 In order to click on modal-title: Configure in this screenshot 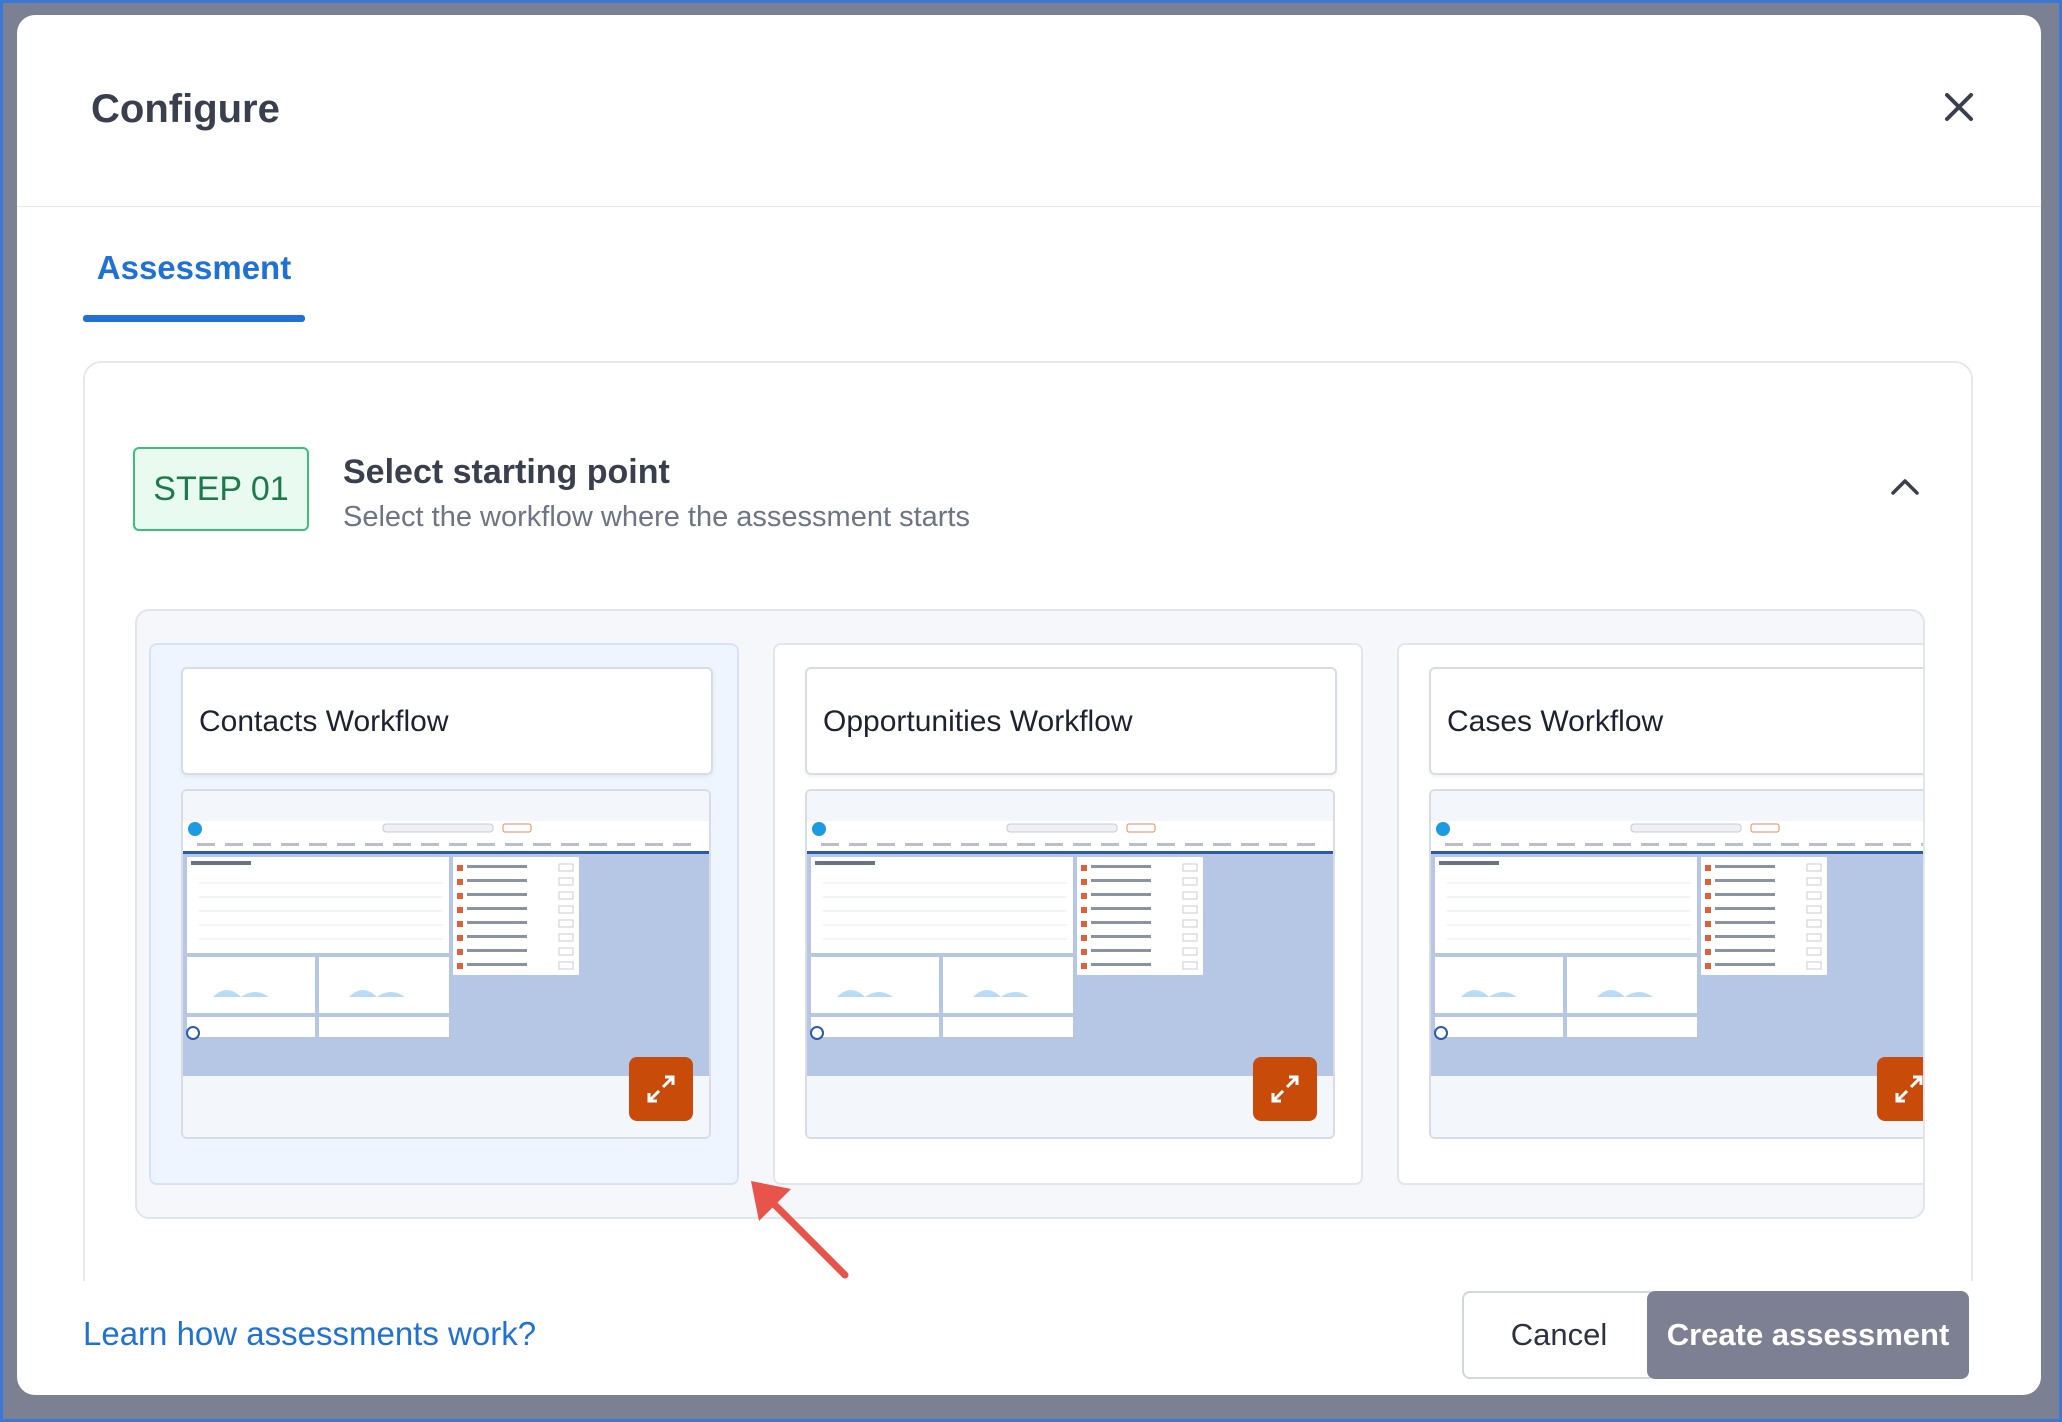, I will do `click(185, 109)`.